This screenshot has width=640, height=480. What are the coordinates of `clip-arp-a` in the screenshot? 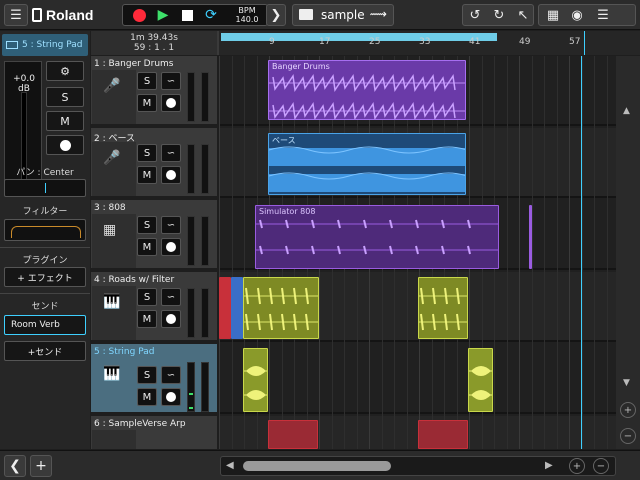 It's located at (293, 434).